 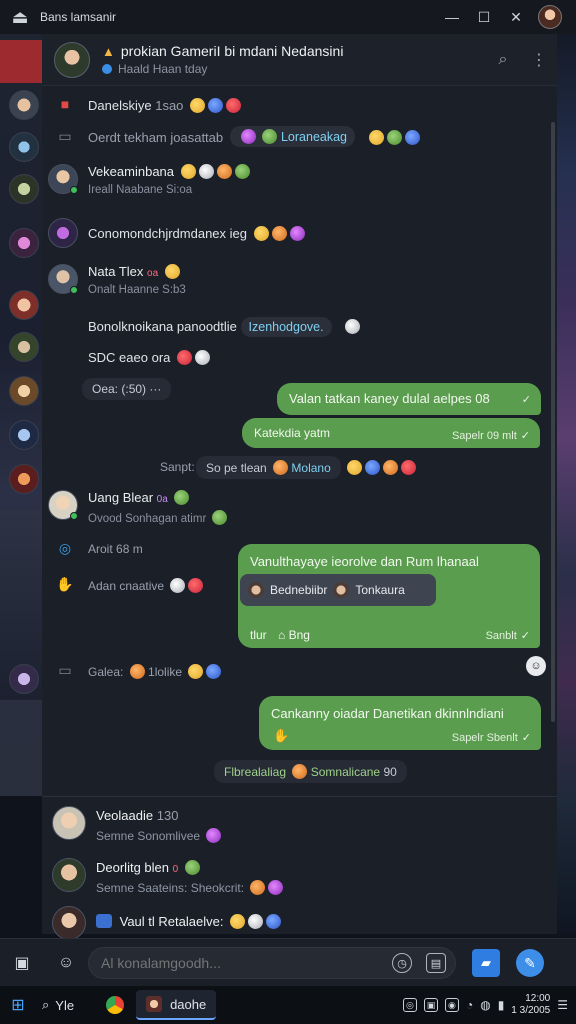 What do you see at coordinates (501, 1005) in the screenshot?
I see `battery-icon: ▮` at bounding box center [501, 1005].